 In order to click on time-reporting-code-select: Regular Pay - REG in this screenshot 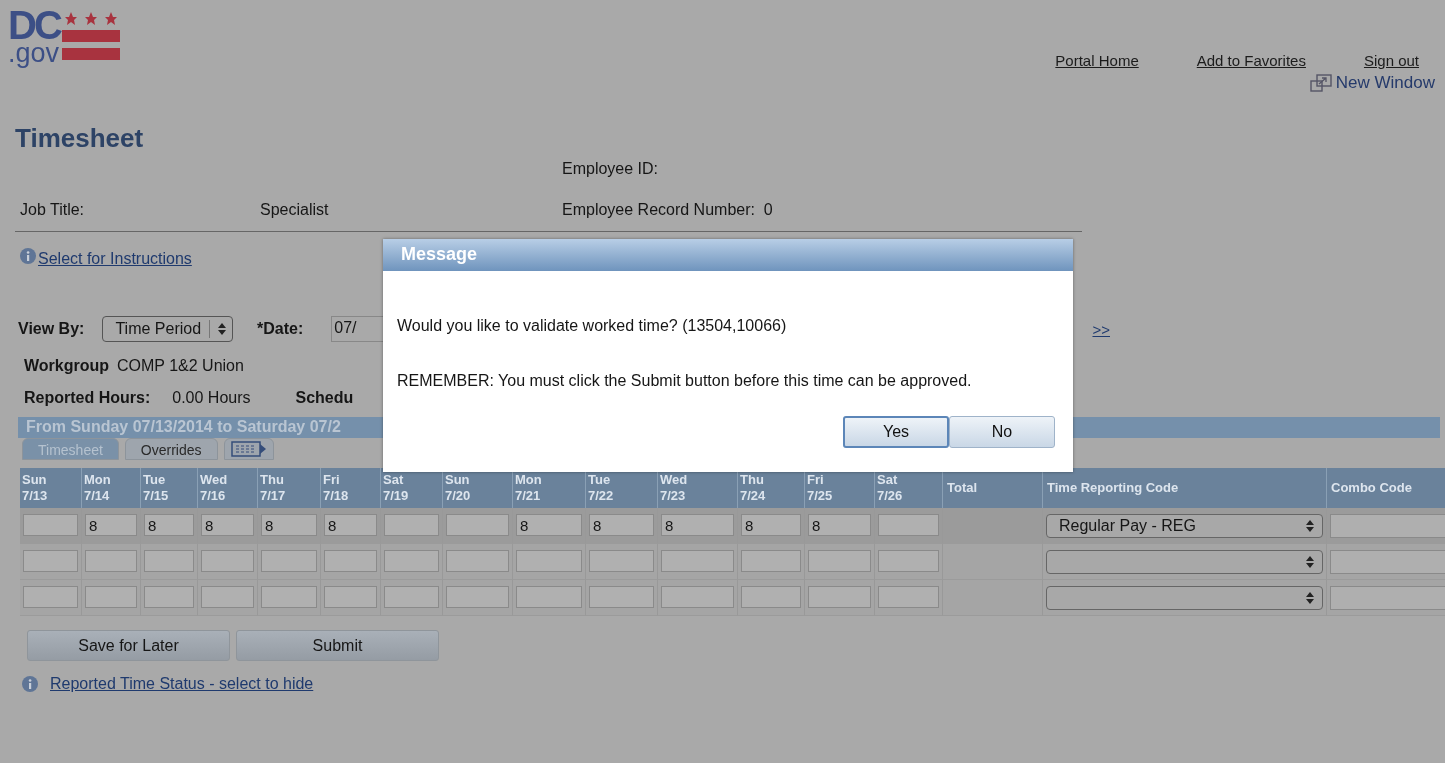, I will do `click(1184, 526)`.